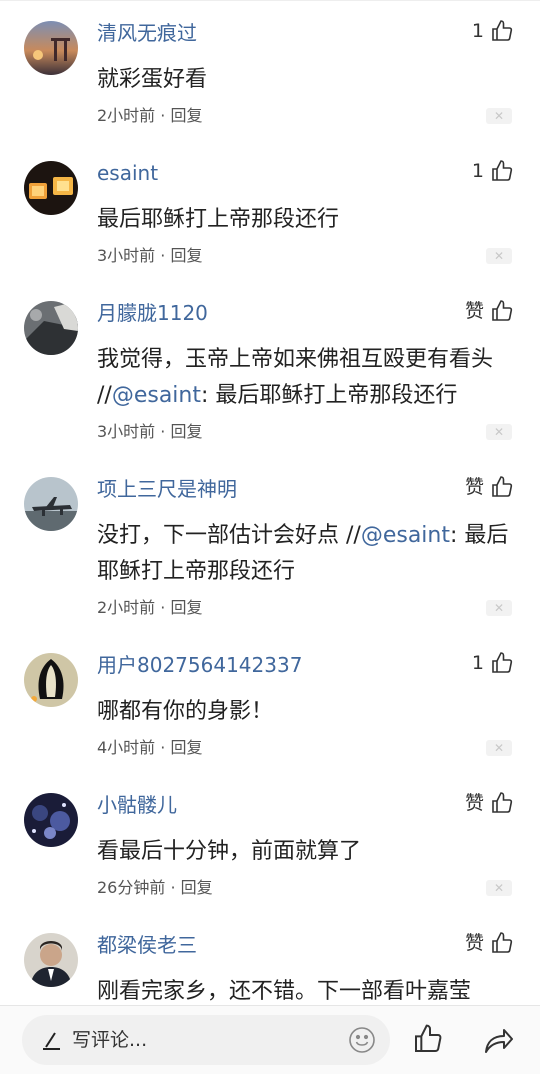 The width and height of the screenshot is (540, 1074). Describe the element at coordinates (185, 711) in the screenshot. I see `comment-text: 哪都有你的身影！` at that location.